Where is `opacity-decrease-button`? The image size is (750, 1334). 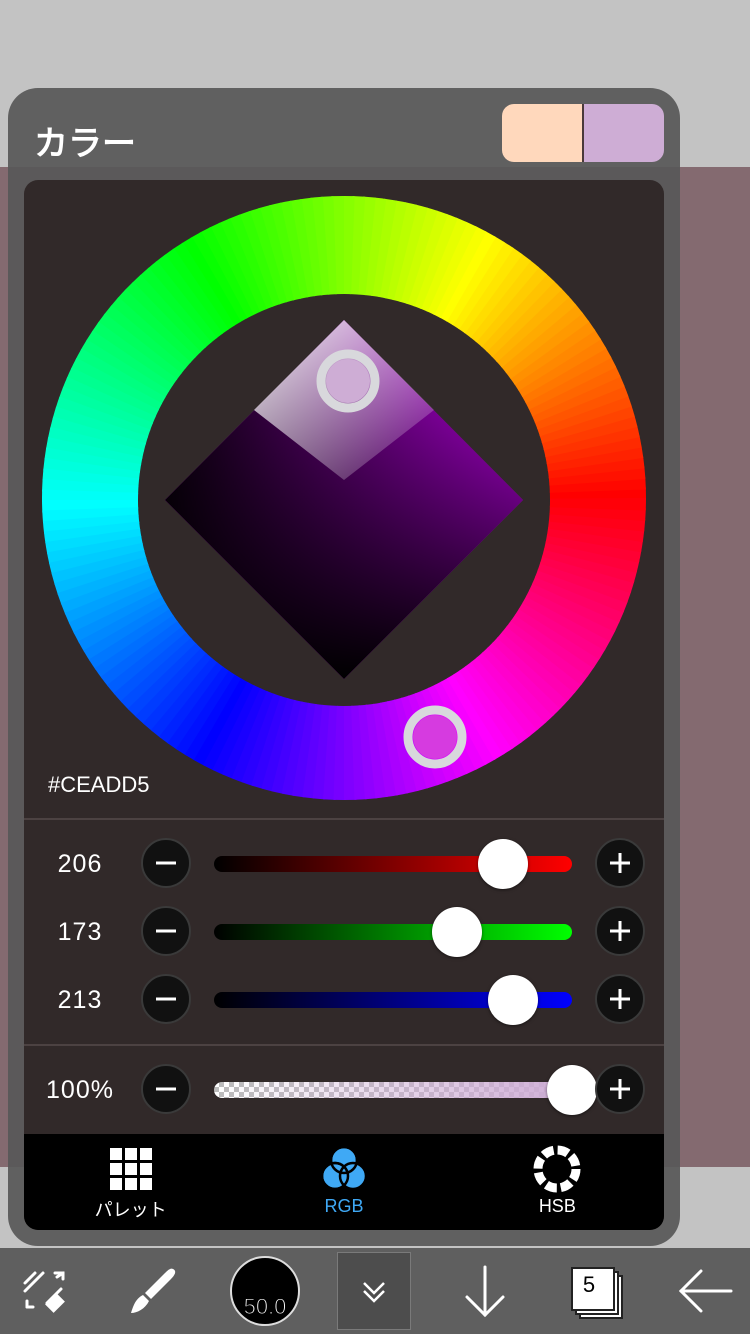 opacity-decrease-button is located at coordinates (166, 1089).